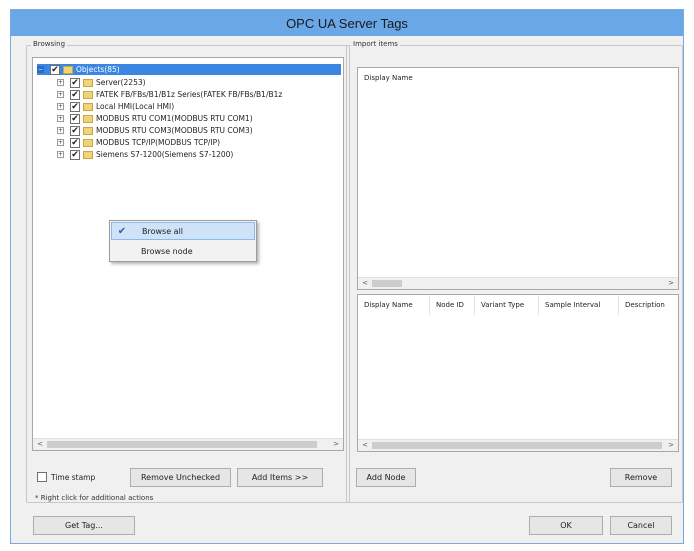 This screenshot has height=551, width=694. Describe the element at coordinates (135, 106) in the screenshot. I see `tree-item-label: Local HMI(Local HMI)` at that location.